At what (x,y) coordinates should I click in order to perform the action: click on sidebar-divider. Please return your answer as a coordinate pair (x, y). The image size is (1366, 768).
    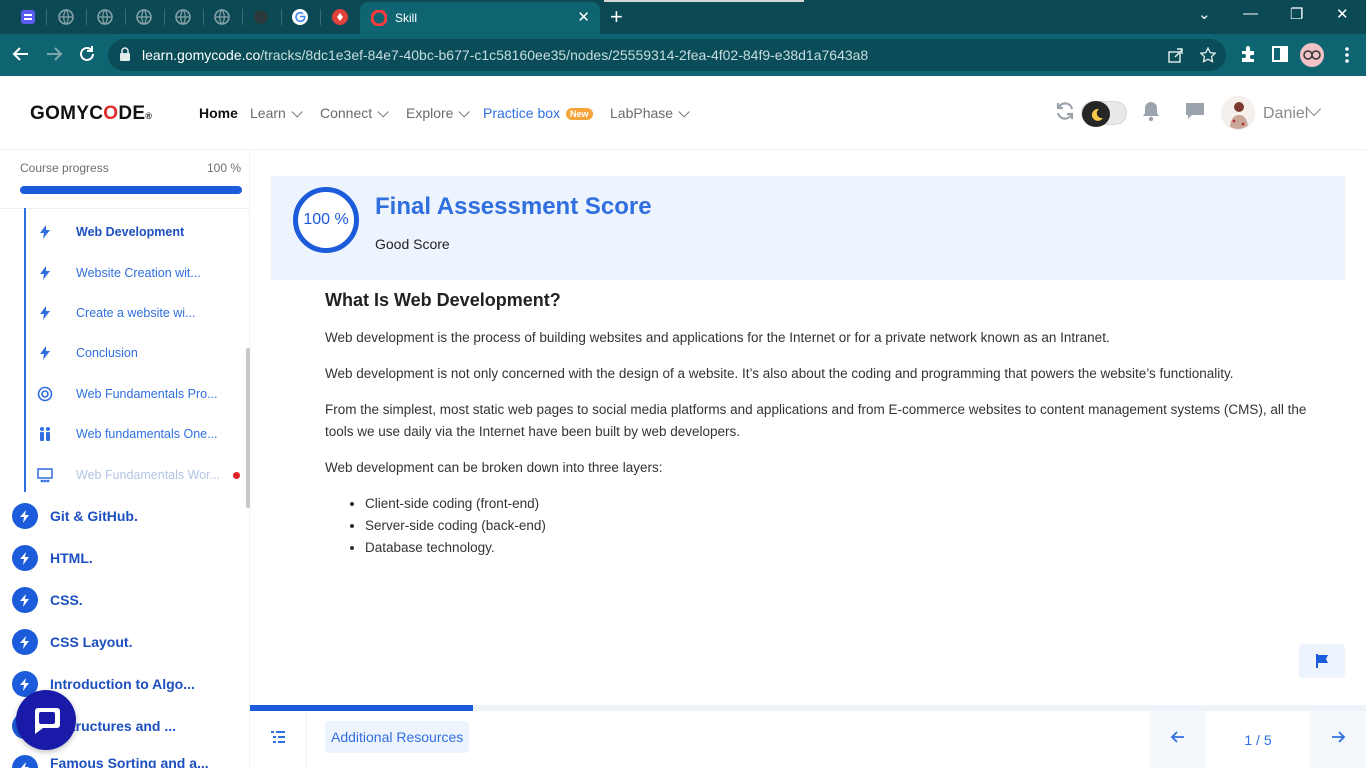
    Looking at the image, I should click on (125, 208).